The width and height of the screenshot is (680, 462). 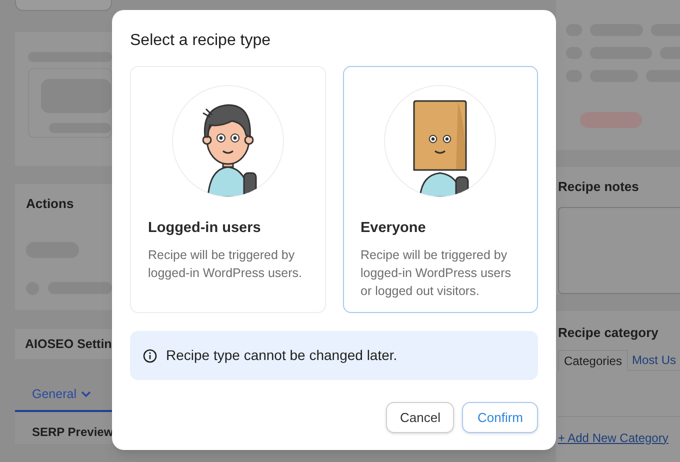 What do you see at coordinates (226, 264) in the screenshot?
I see `option-description: Recipe will be triggered by logged-in WordPress users.` at bounding box center [226, 264].